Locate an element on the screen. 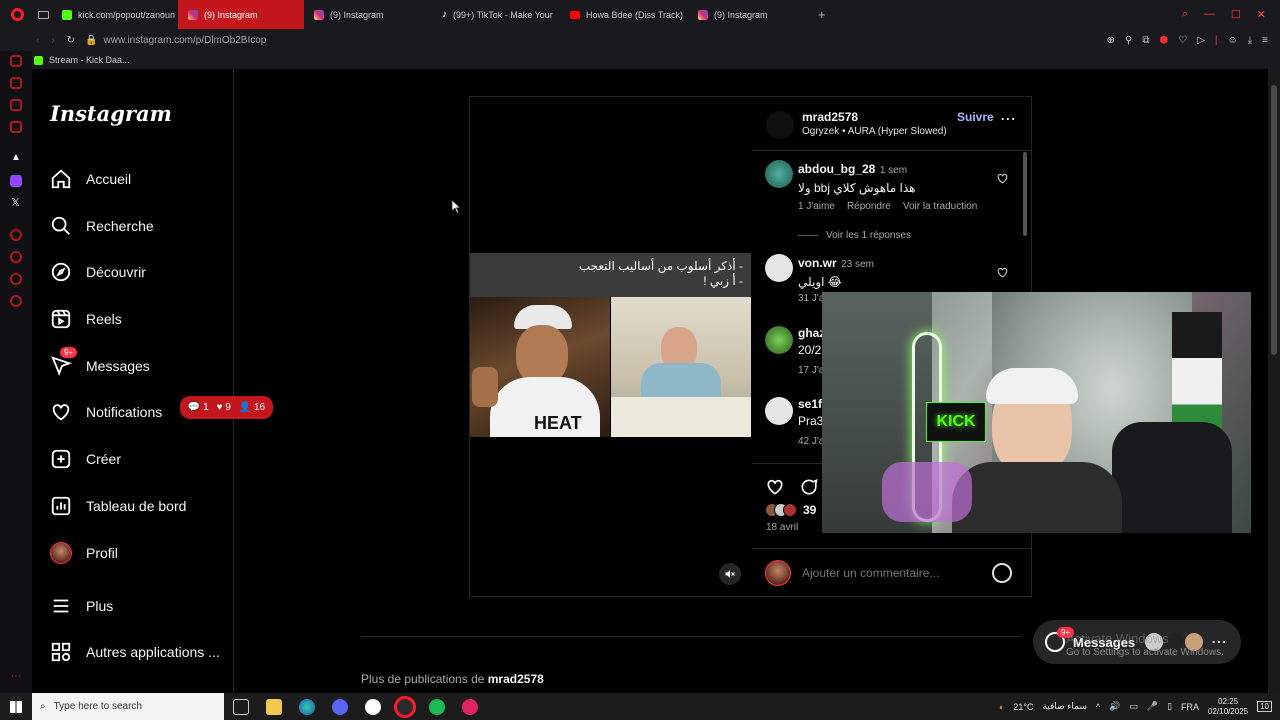 This screenshot has height=720, width=1280. tab-instagram-3: (9) Instagram is located at coordinates (751, 14).